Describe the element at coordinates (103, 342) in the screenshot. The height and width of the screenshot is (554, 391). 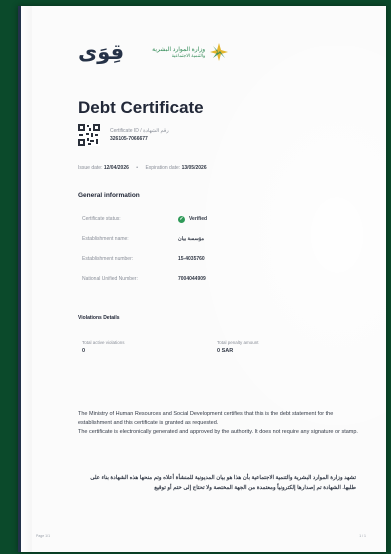
I see `active-violations-label: Total active violations` at that location.